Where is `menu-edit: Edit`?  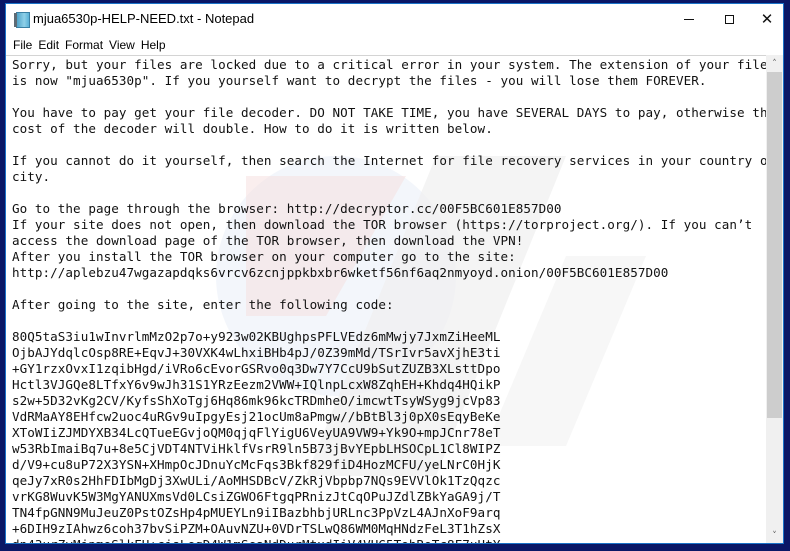
menu-edit: Edit is located at coordinates (48, 45).